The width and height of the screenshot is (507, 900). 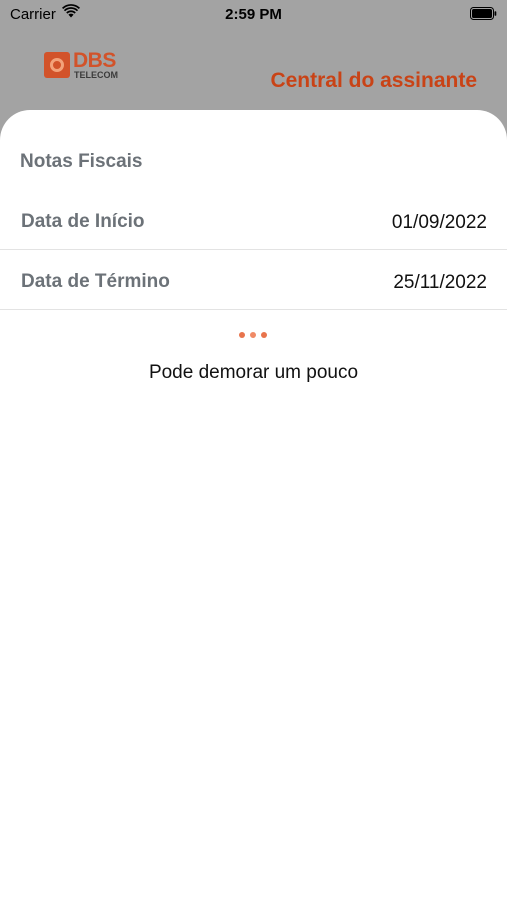 What do you see at coordinates (253, 67) in the screenshot?
I see `app-header: DBS TELECOM Central do assinante` at bounding box center [253, 67].